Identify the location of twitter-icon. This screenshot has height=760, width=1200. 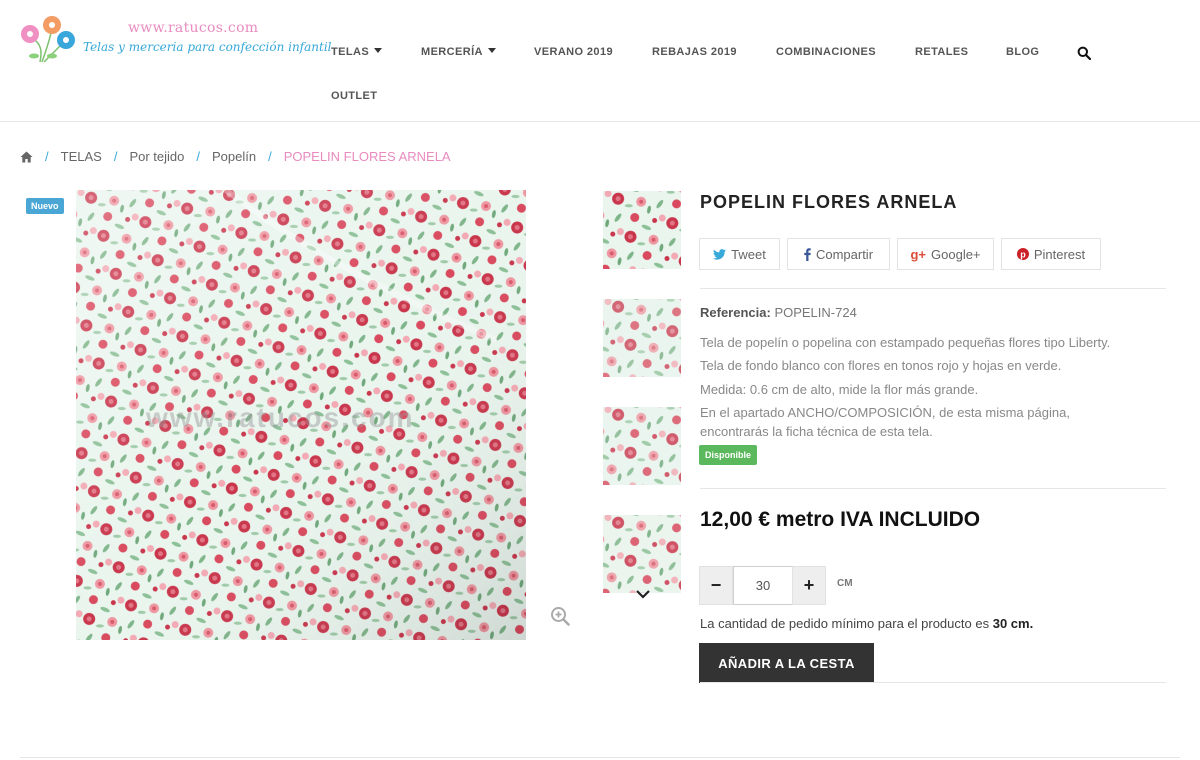
(720, 254).